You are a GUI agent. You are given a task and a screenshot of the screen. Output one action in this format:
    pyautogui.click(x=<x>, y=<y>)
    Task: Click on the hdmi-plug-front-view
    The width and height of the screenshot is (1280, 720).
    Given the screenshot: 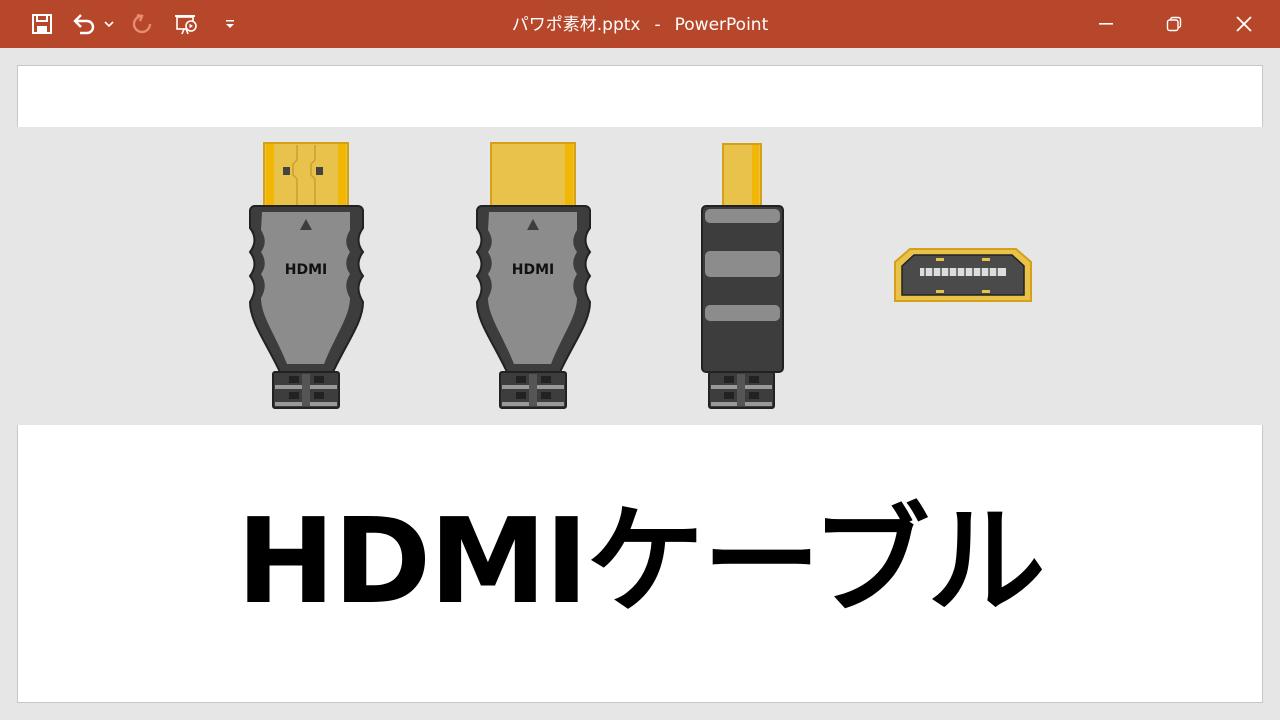 What is the action you would take?
    pyautogui.click(x=963, y=275)
    